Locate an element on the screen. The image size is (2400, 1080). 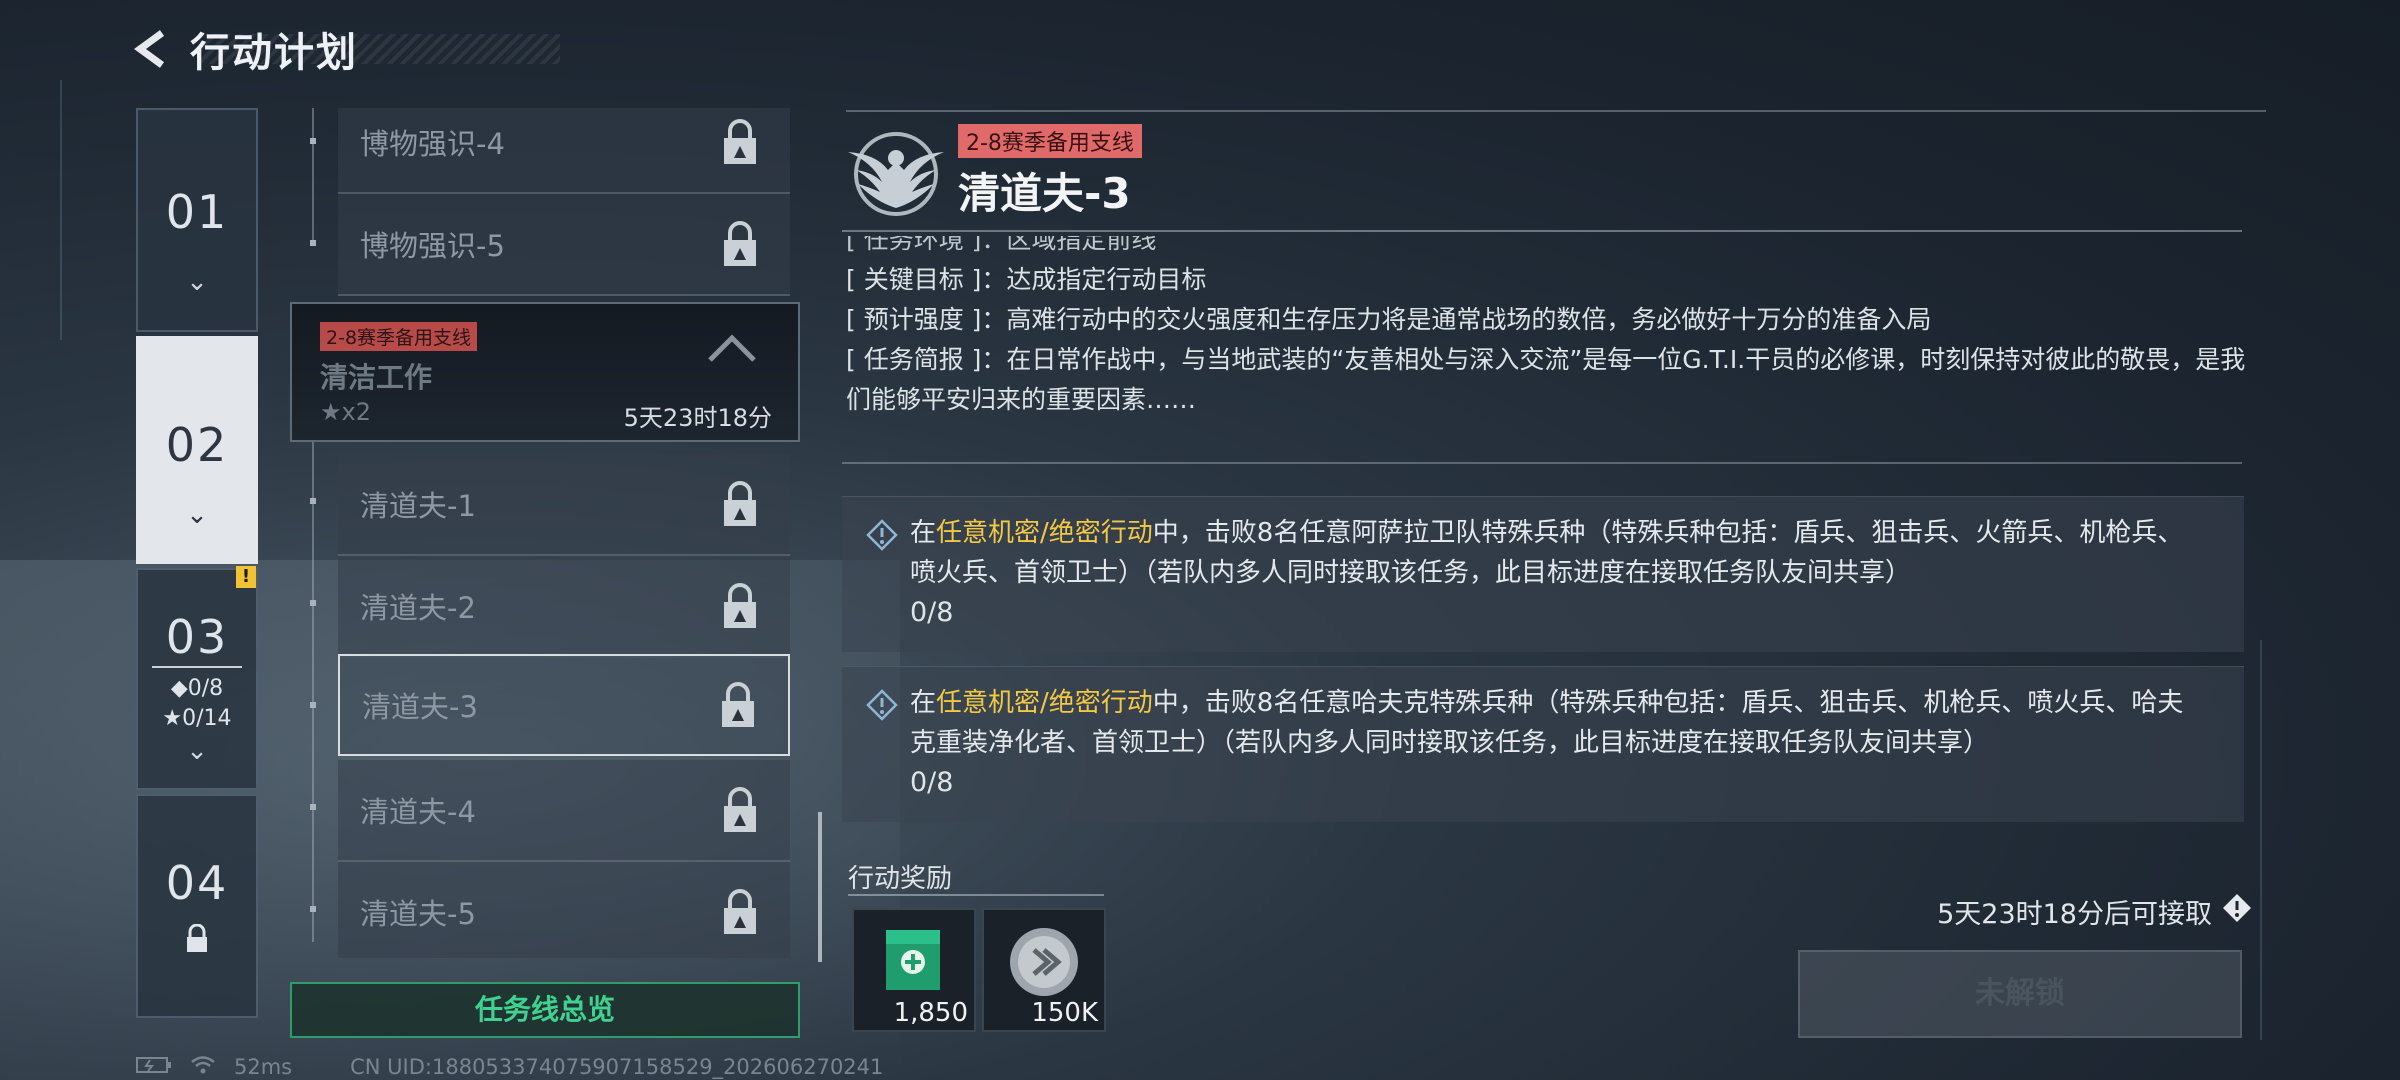
reward-quantity: 150K is located at coordinates (1064, 1013).